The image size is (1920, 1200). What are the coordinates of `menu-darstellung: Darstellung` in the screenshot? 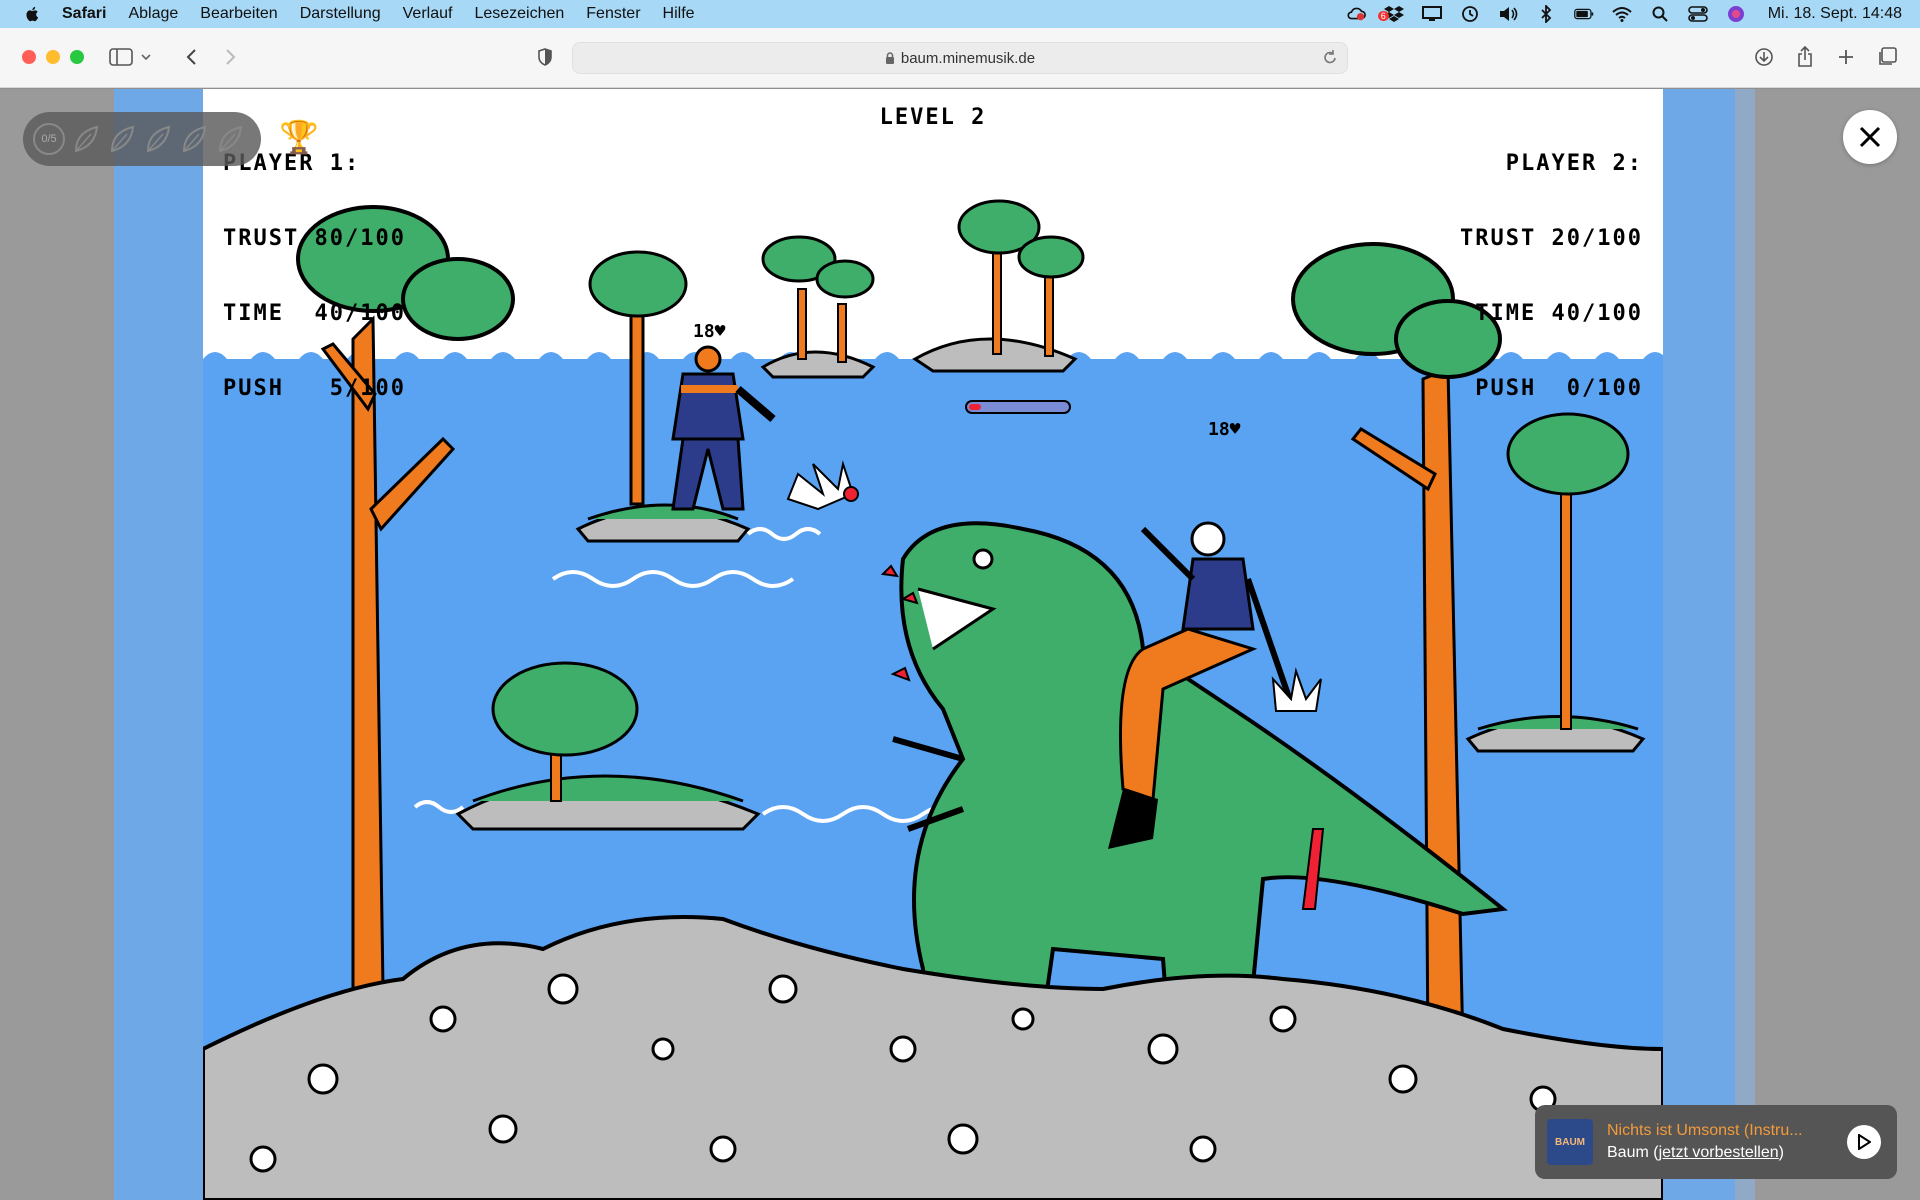 It's located at (340, 14).